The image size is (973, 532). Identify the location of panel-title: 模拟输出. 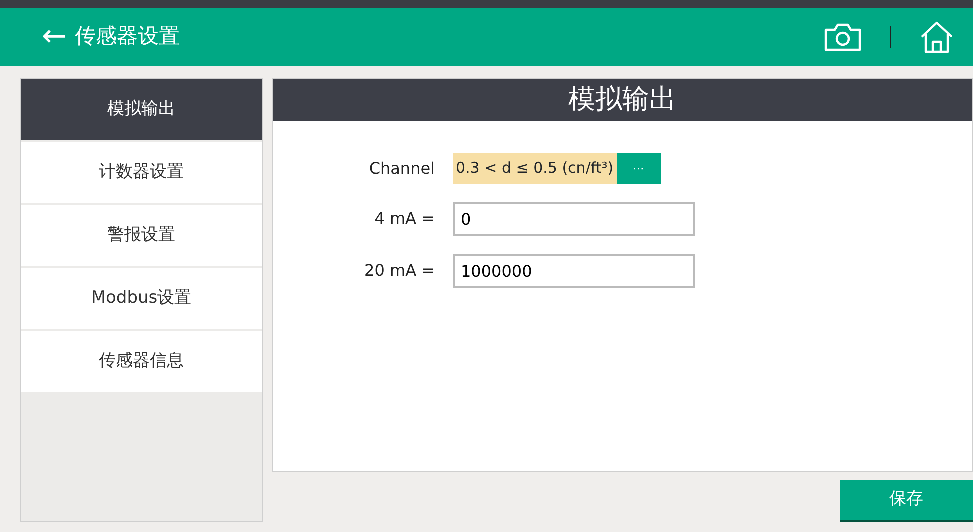
(622, 100).